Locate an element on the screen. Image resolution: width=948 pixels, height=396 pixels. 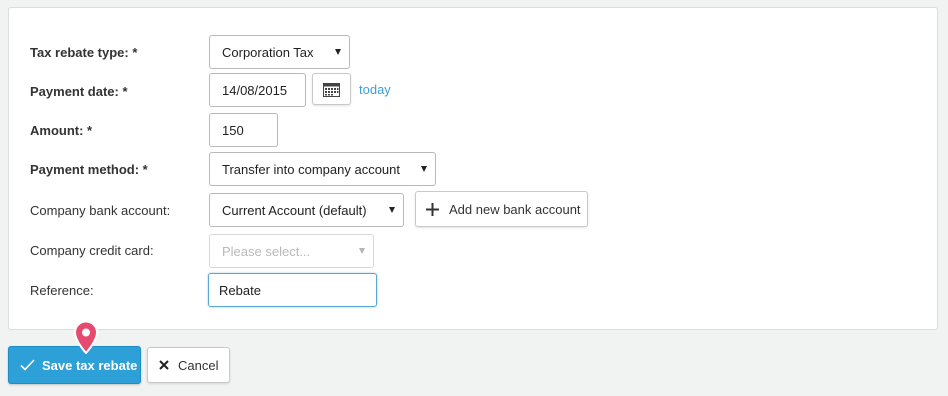
amount-input: 150 is located at coordinates (243, 130).